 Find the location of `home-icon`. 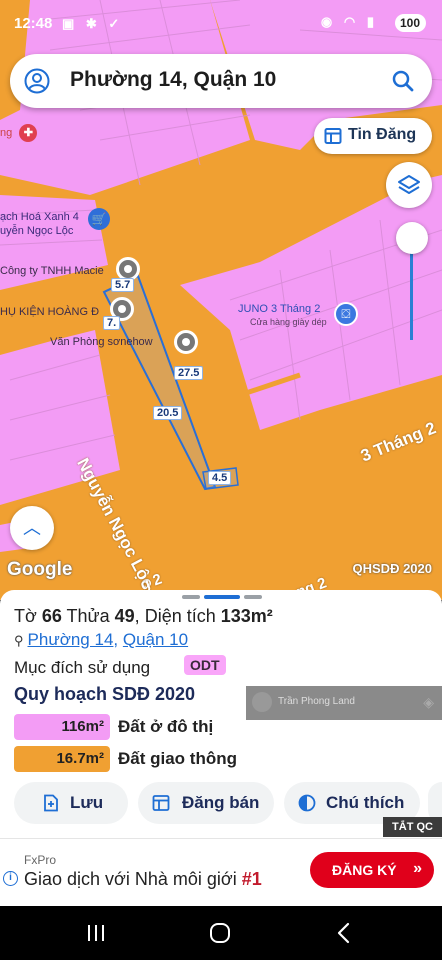

home-icon is located at coordinates (220, 933).